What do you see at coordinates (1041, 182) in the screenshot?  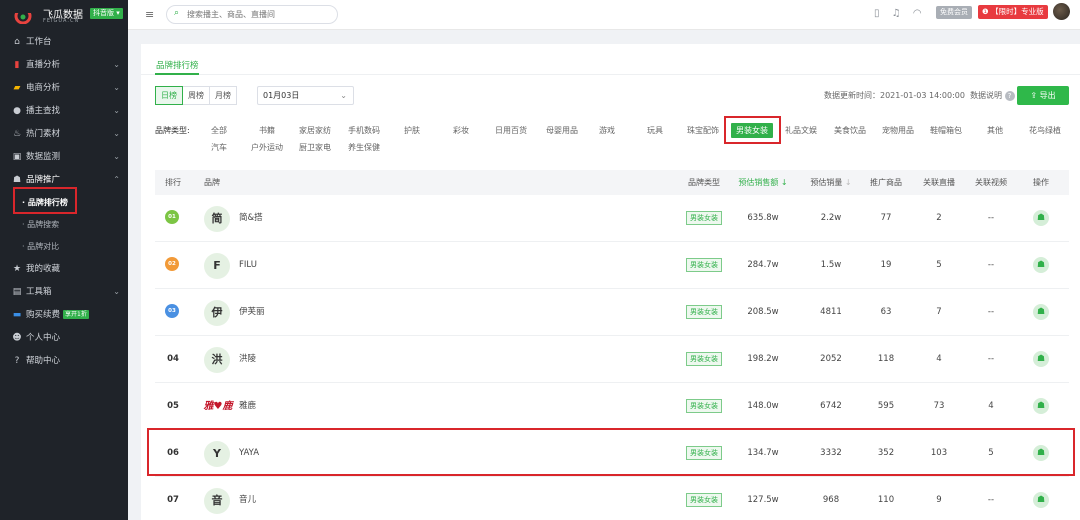 I see `col-actions: 操作` at bounding box center [1041, 182].